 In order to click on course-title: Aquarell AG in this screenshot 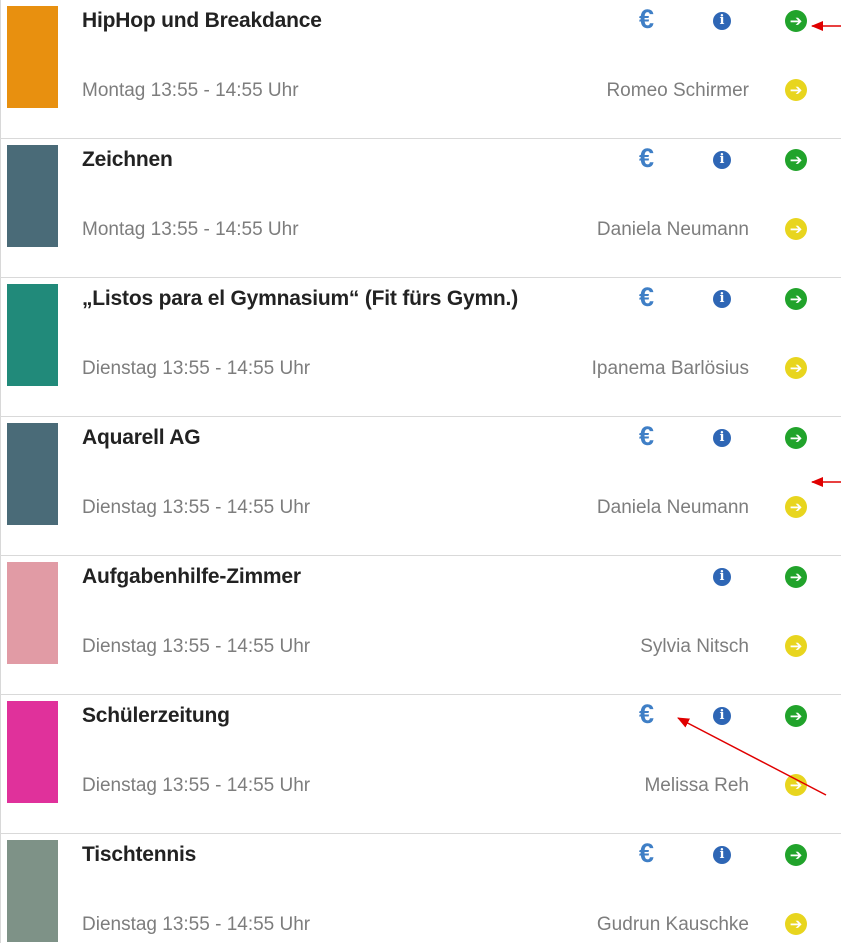, I will do `click(141, 437)`.